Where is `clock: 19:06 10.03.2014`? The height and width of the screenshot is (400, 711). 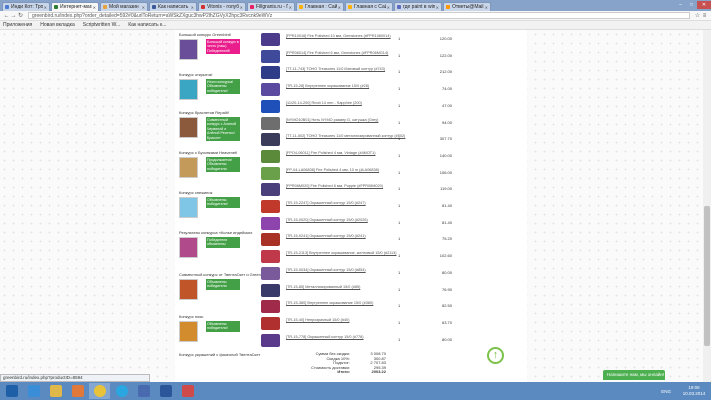
clock: 19:06 10.03.2014 is located at coordinates (694, 391).